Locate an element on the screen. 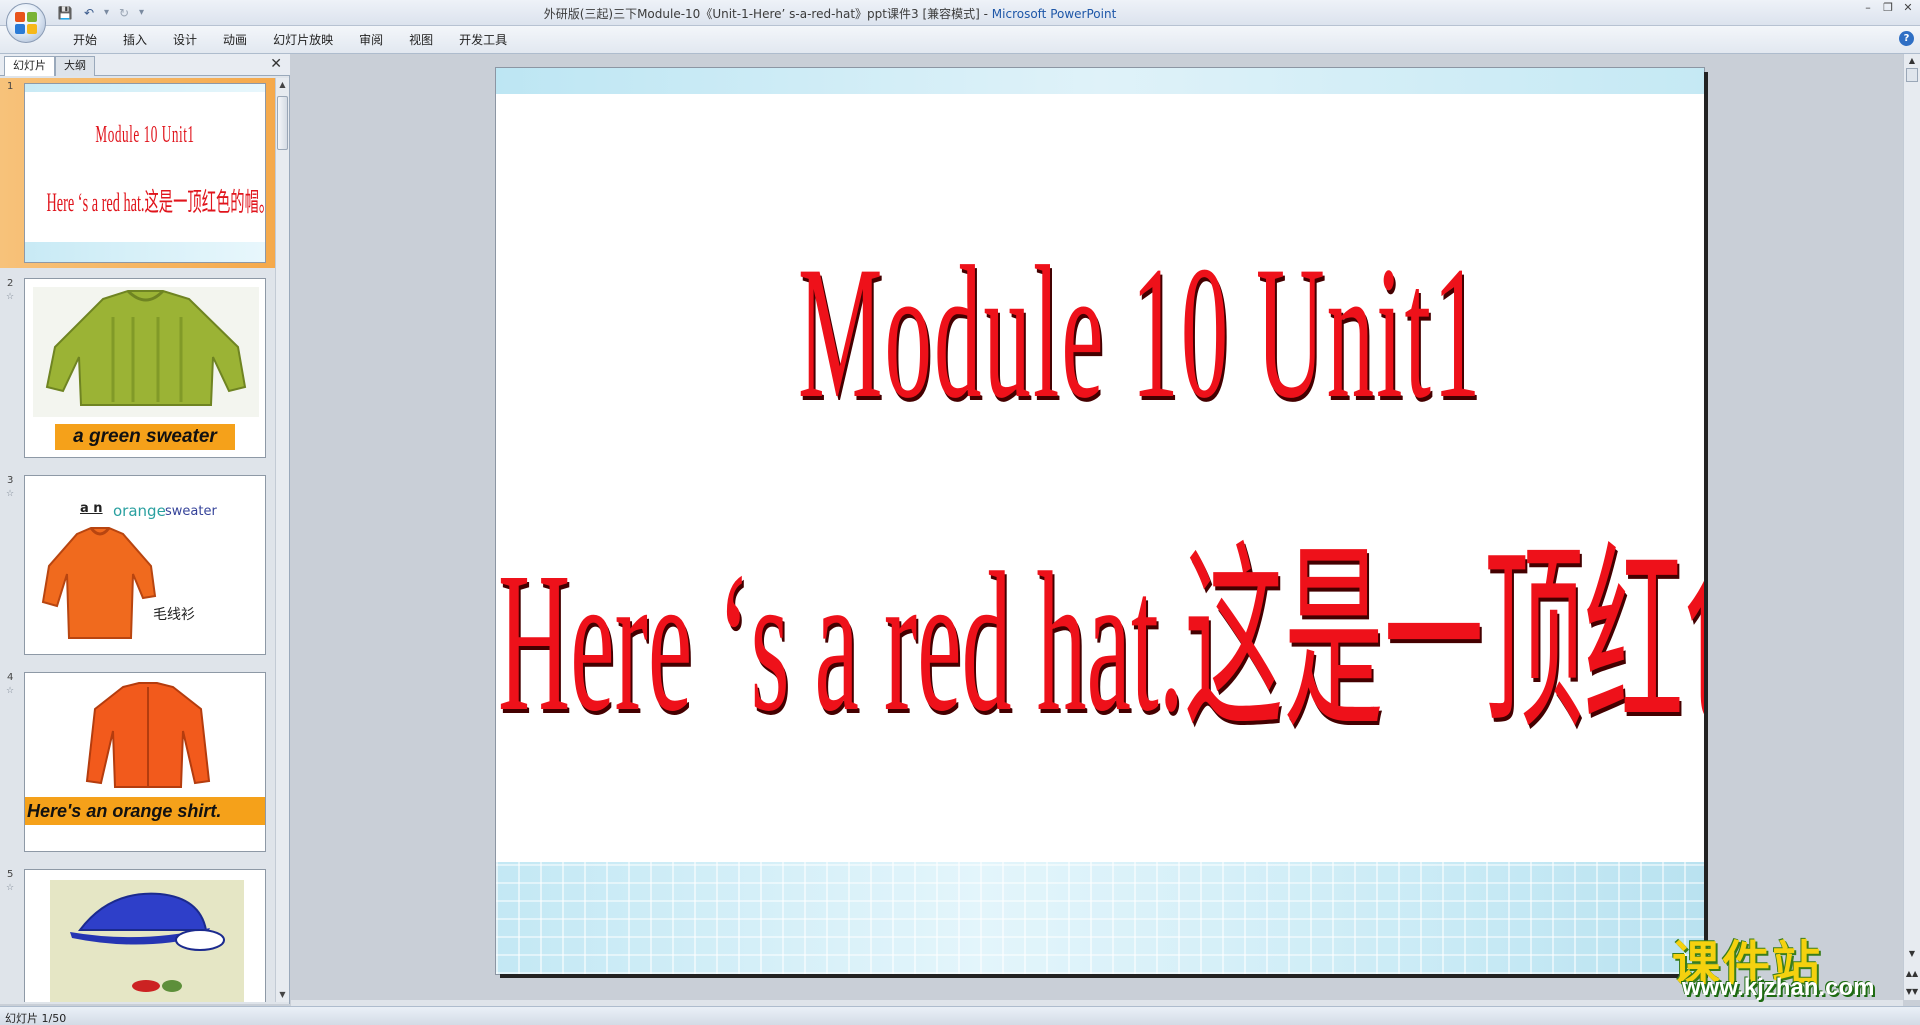  main-vertical-scrollbar: ▲ ▼ ▲▲ ▼▼ is located at coordinates (1911, 527).